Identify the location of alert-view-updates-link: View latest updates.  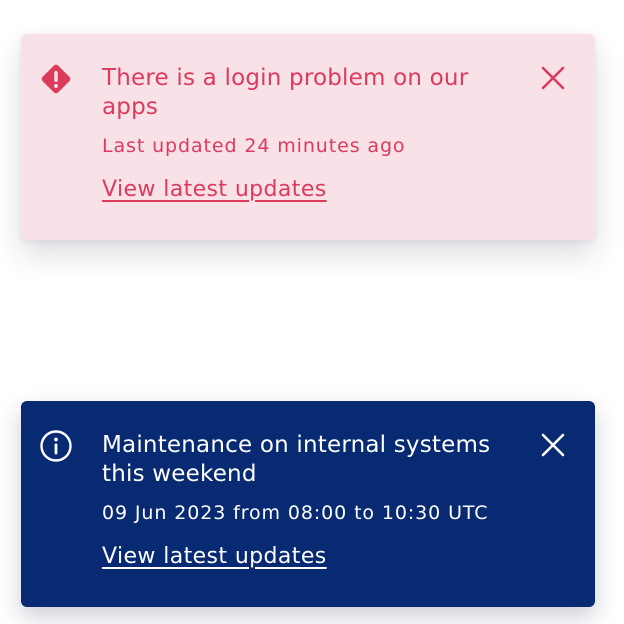
(214, 190).